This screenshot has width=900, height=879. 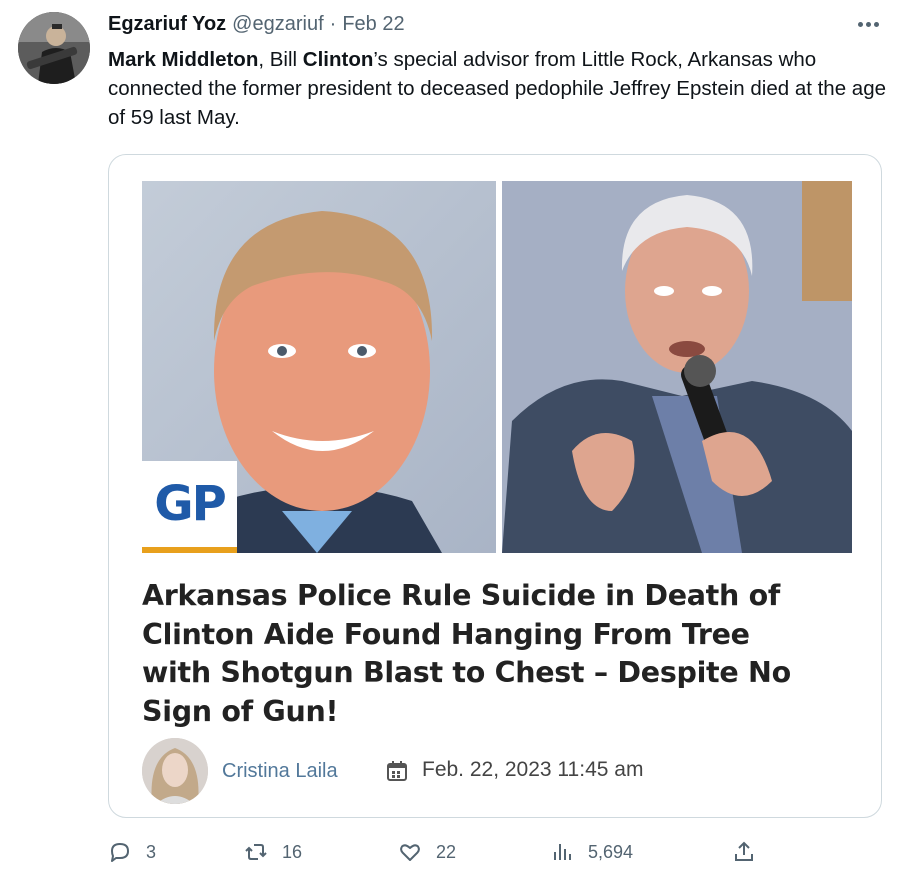 I want to click on more-icon, so click(x=868, y=24).